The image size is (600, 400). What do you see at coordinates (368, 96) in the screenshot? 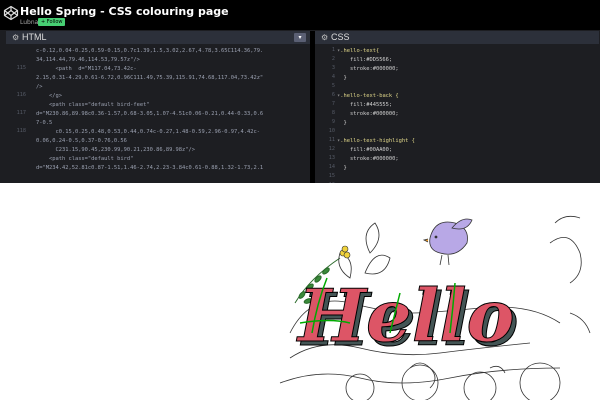
I see `css-selector: ▾.hello-text-back {` at bounding box center [368, 96].